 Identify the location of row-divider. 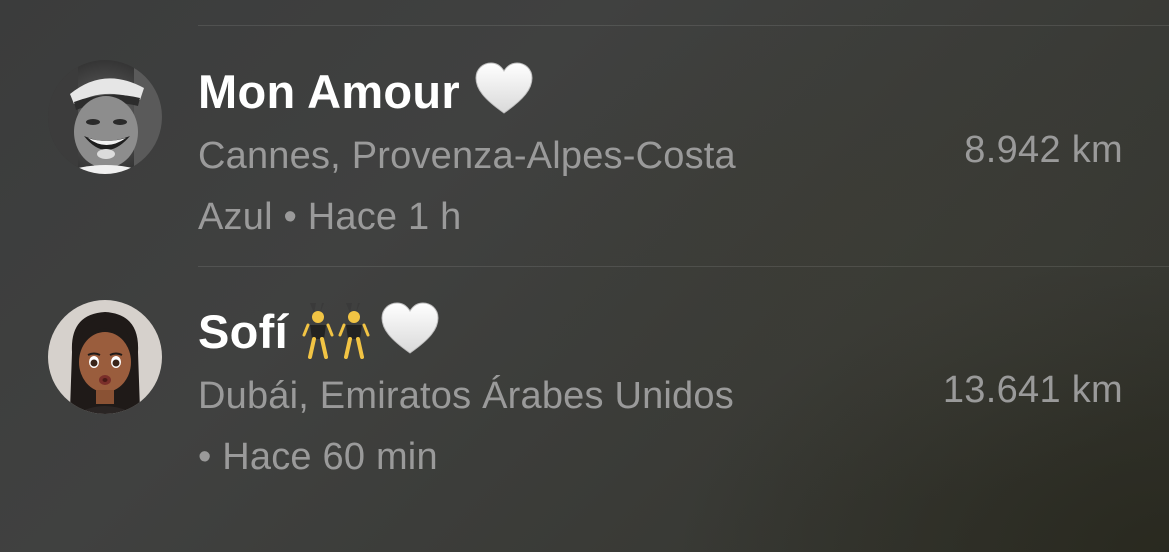
(683, 266).